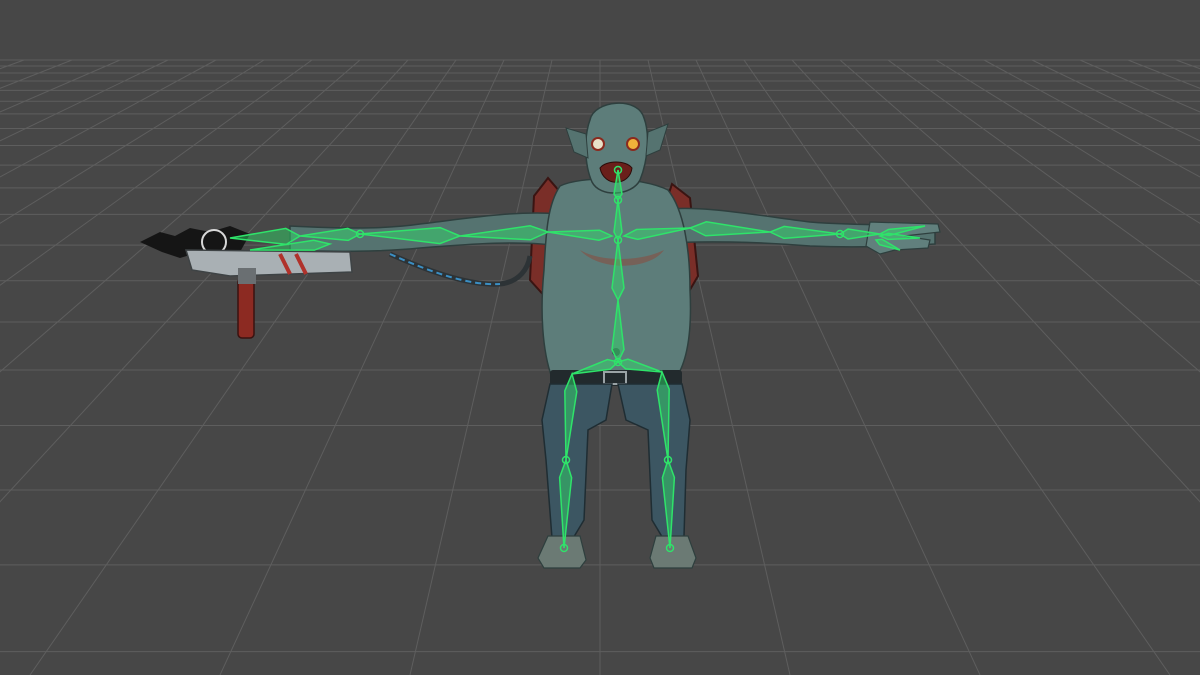  I want to click on foot-right, so click(673, 552).